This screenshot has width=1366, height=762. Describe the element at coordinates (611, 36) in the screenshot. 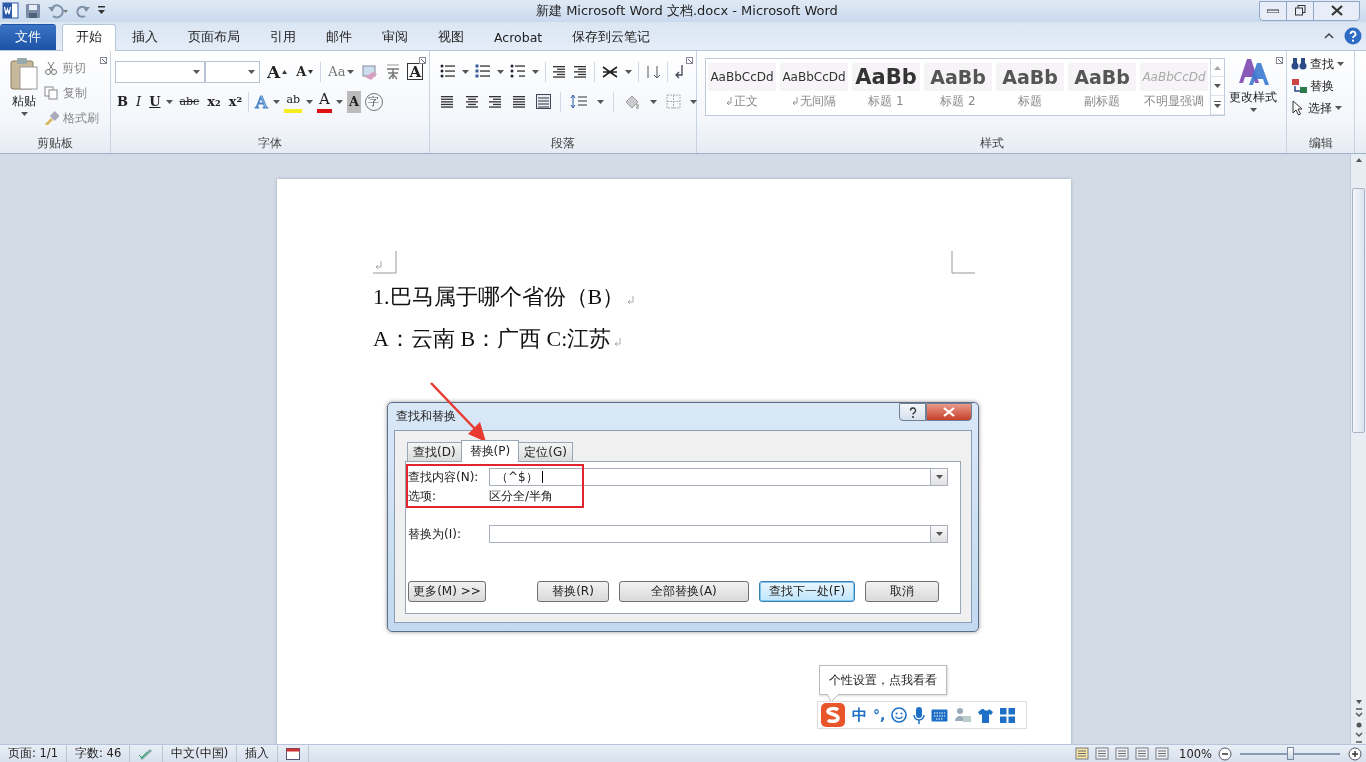

I see `ribbon-tab: 保存到云笔记` at that location.